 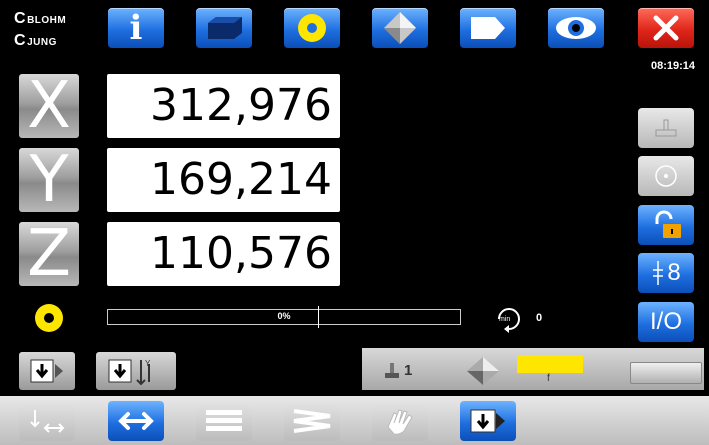 What do you see at coordinates (318, 317) in the screenshot?
I see `progress-marker` at bounding box center [318, 317].